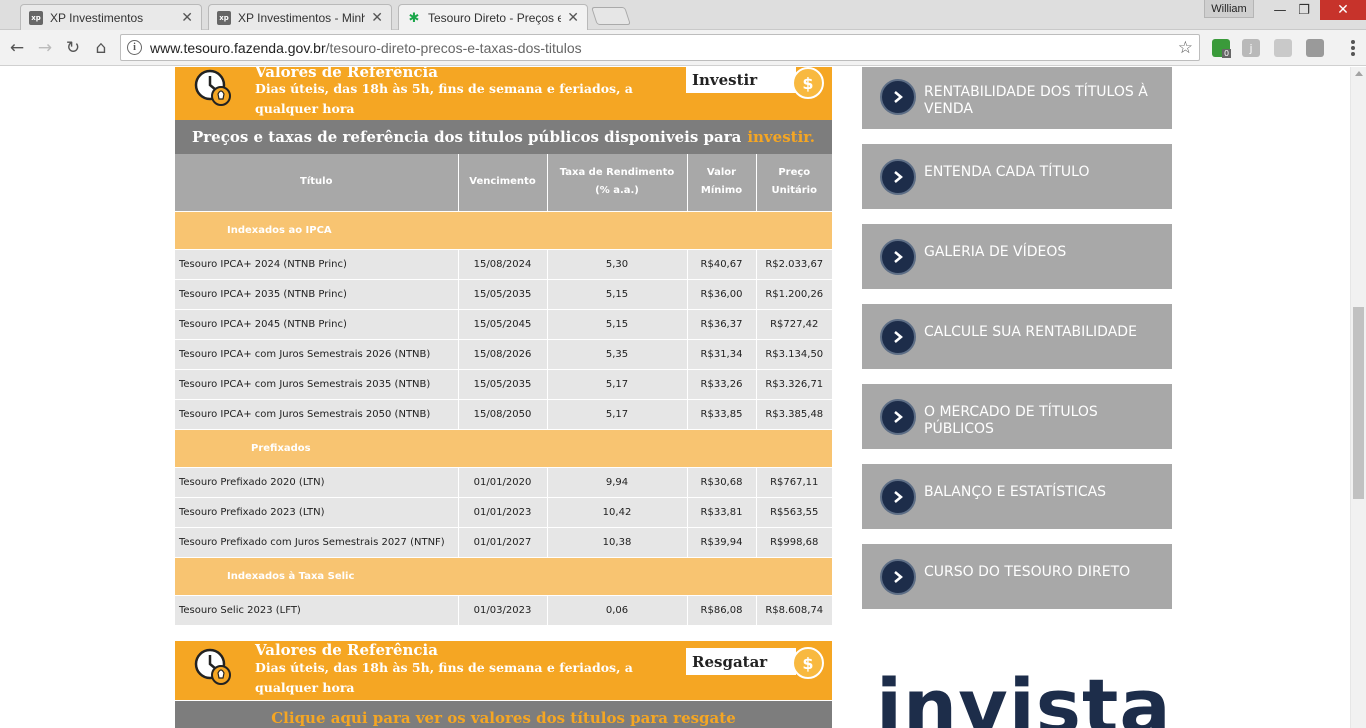 The image size is (1366, 728). I want to click on cell-unit-price: R$8.608,74, so click(794, 610).